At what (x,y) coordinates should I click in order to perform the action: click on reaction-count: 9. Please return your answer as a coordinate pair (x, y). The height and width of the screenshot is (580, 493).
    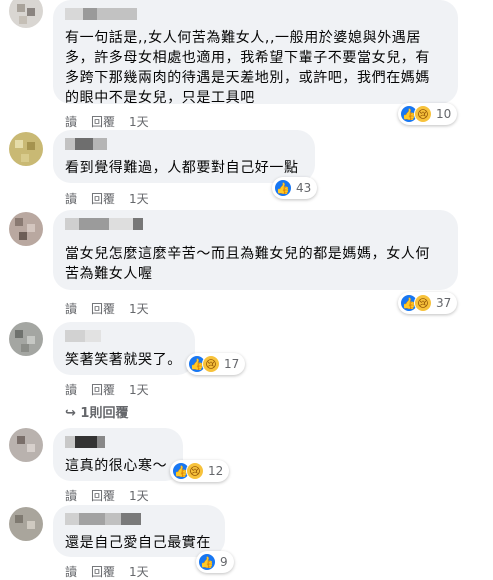
    Looking at the image, I should click on (224, 562).